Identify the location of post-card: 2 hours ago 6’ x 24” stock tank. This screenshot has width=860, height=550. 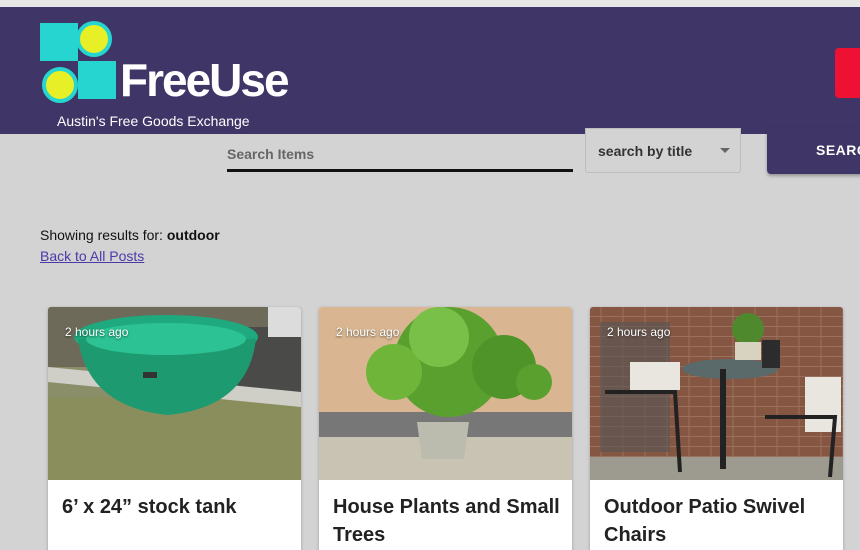
(174, 428).